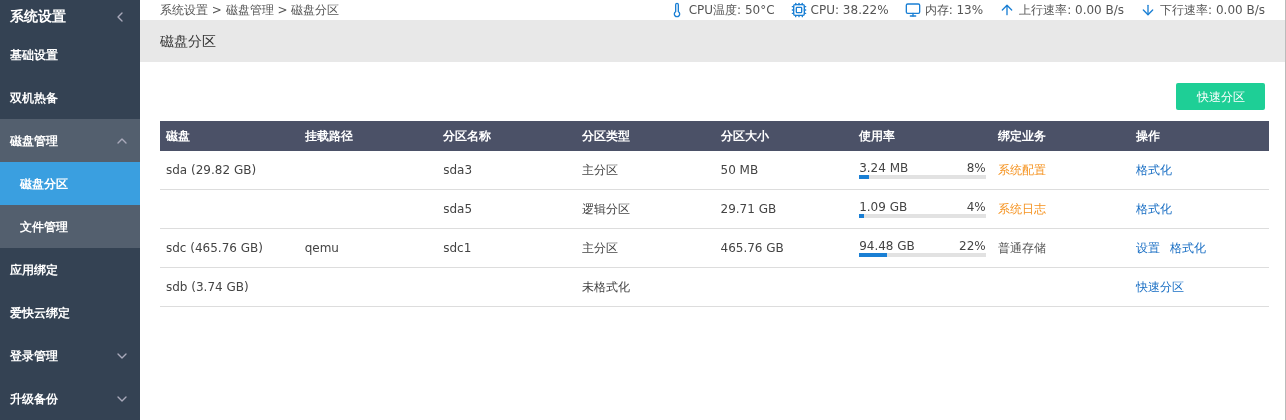  What do you see at coordinates (70, 226) in the screenshot?
I see `sidebar-subitem: 文件管理` at bounding box center [70, 226].